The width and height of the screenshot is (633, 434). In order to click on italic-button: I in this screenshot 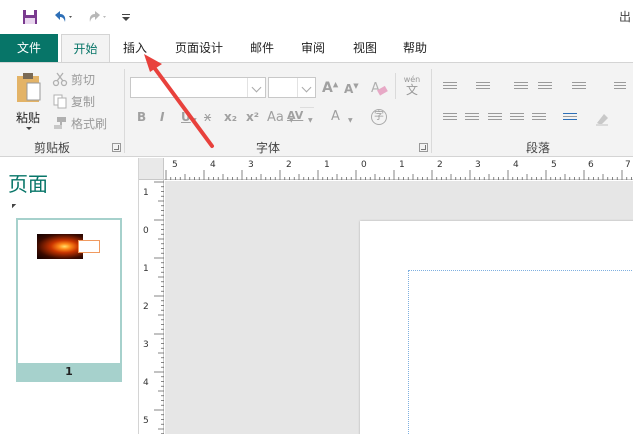, I will do `click(162, 117)`.